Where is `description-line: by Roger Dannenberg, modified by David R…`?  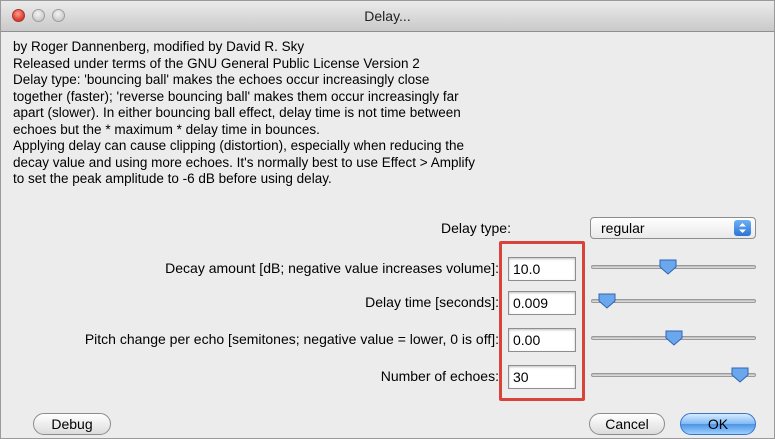 description-line: by Roger Dannenberg, modified by David R… is located at coordinates (159, 46).